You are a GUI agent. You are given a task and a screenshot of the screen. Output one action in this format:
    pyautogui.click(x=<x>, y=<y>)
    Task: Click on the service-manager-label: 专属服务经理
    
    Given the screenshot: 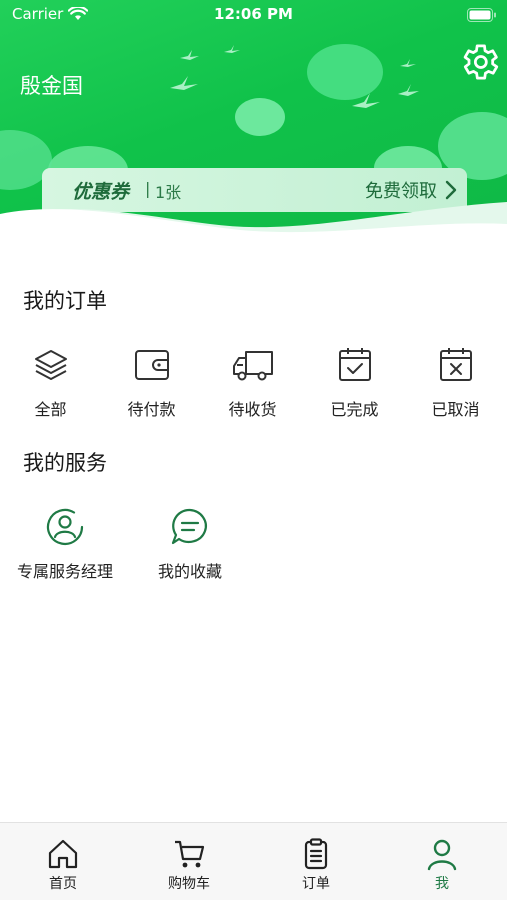 What is the action you would take?
    pyautogui.click(x=64, y=571)
    